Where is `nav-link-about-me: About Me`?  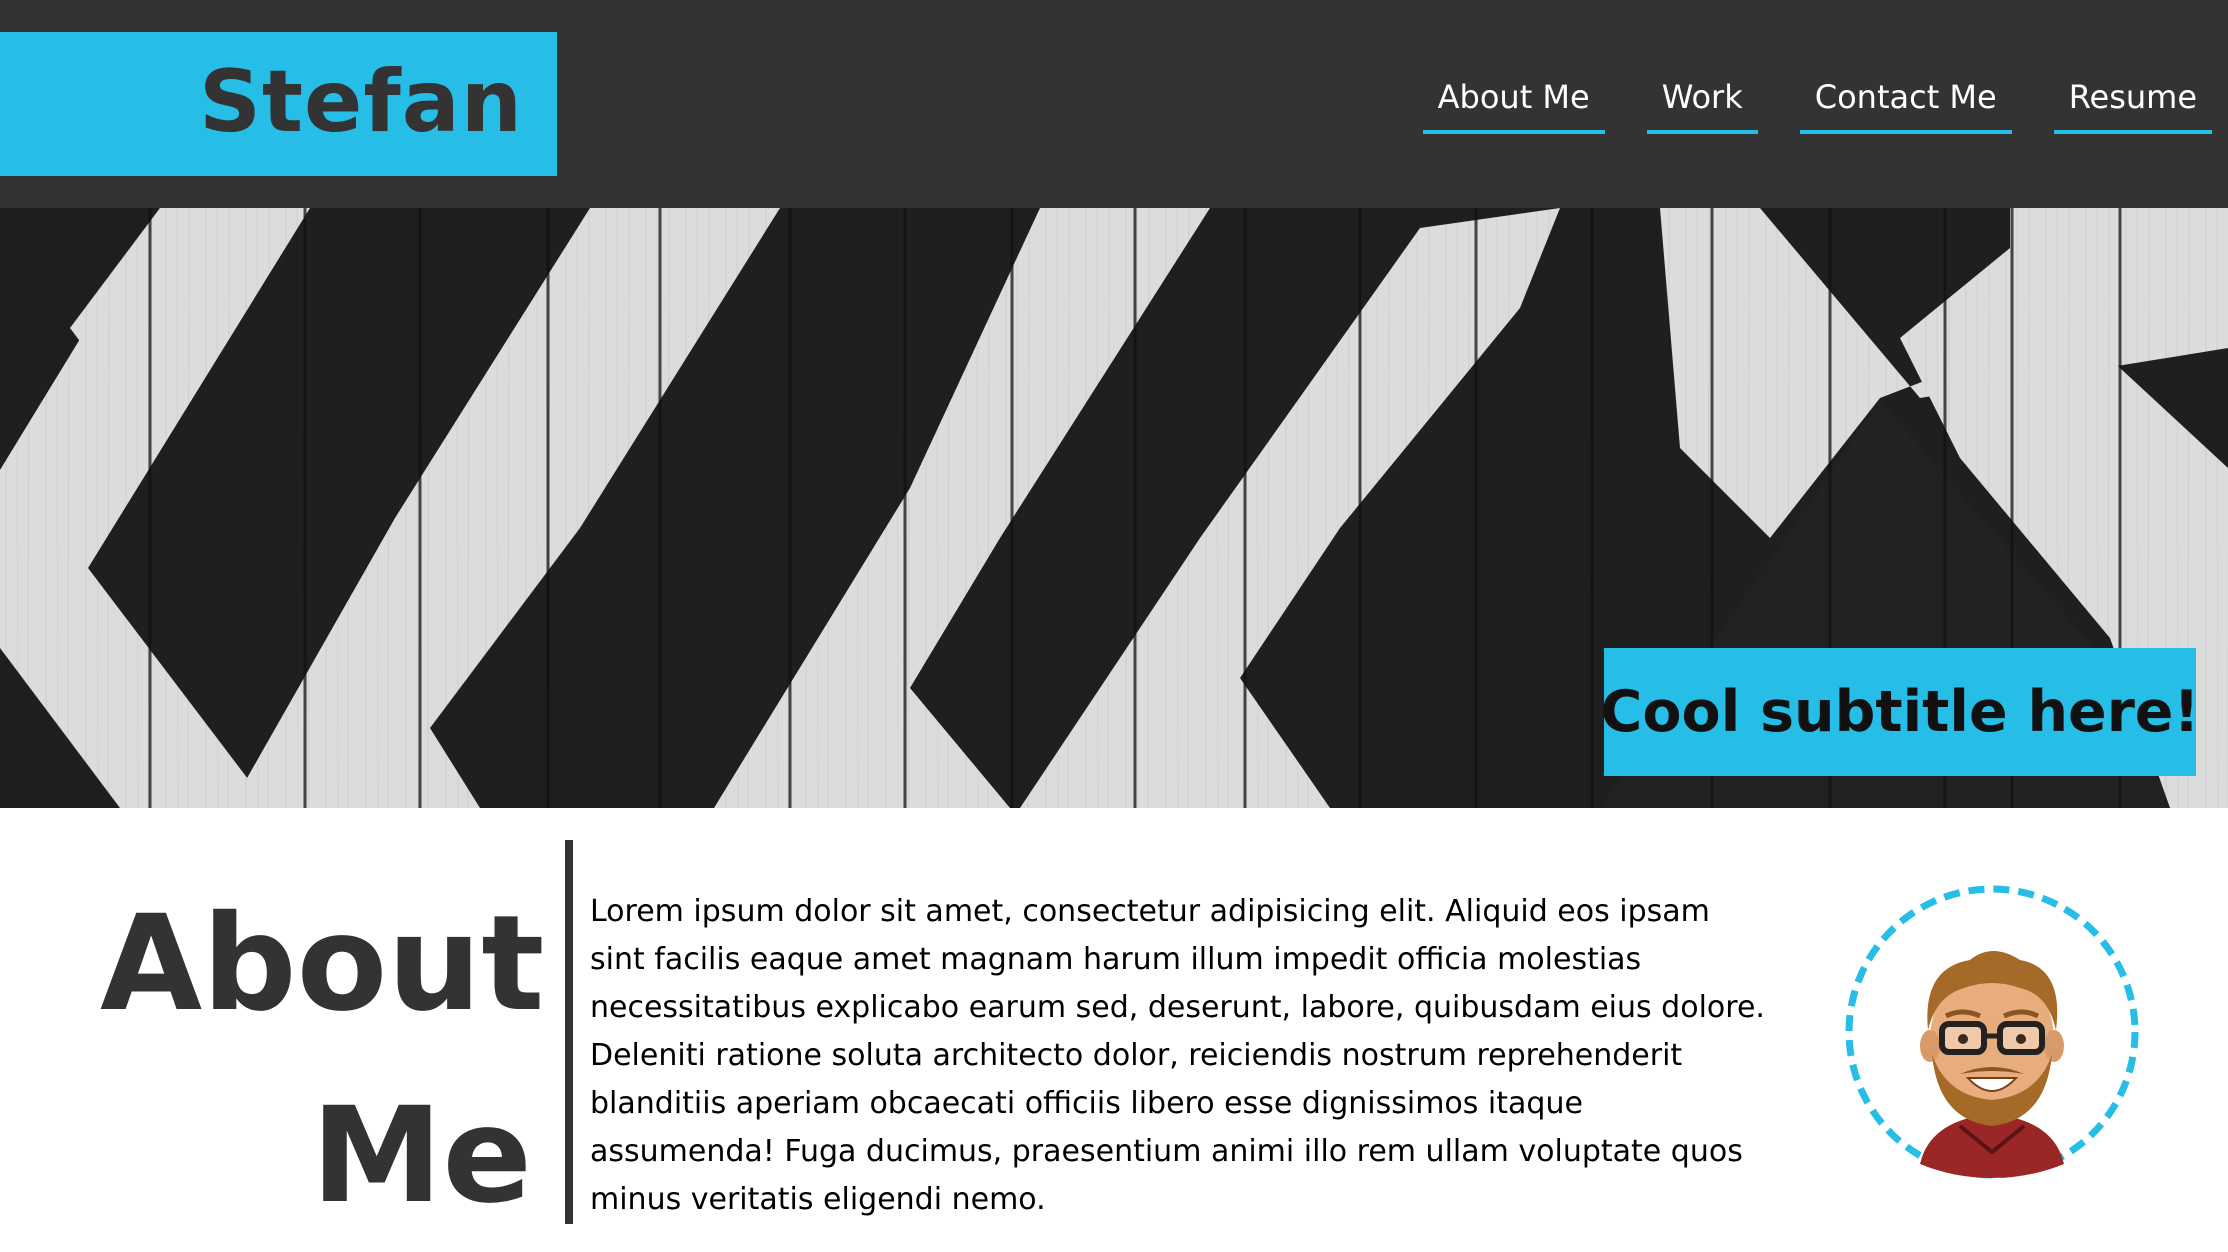 nav-link-about-me: About Me is located at coordinates (1513, 106).